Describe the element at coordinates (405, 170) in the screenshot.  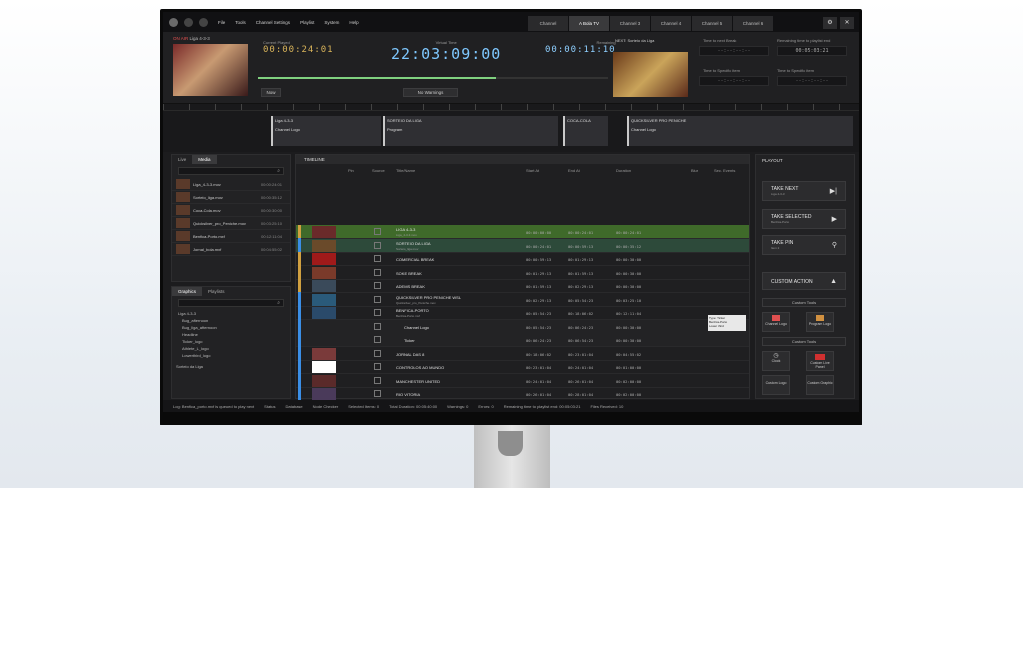
I see `col-title: Title/Name` at that location.